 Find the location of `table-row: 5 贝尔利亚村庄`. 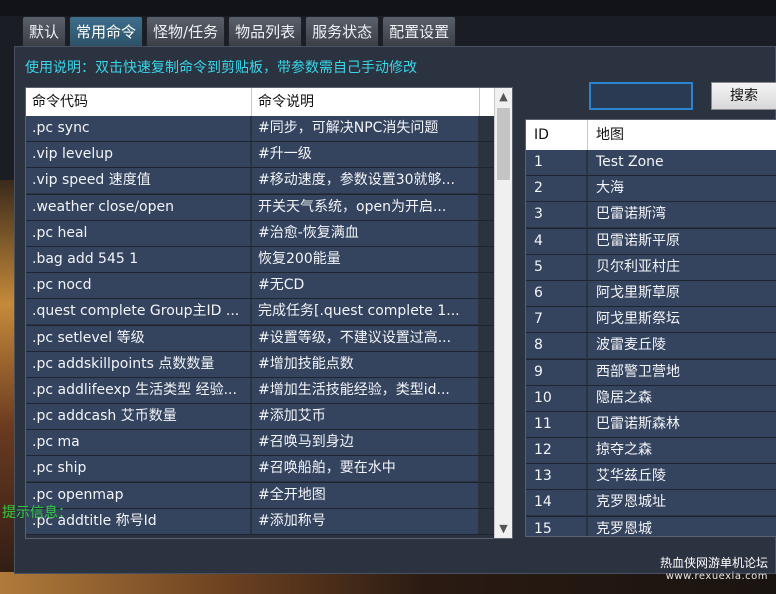

table-row: 5 贝尔利亚村庄 is located at coordinates (651, 267).